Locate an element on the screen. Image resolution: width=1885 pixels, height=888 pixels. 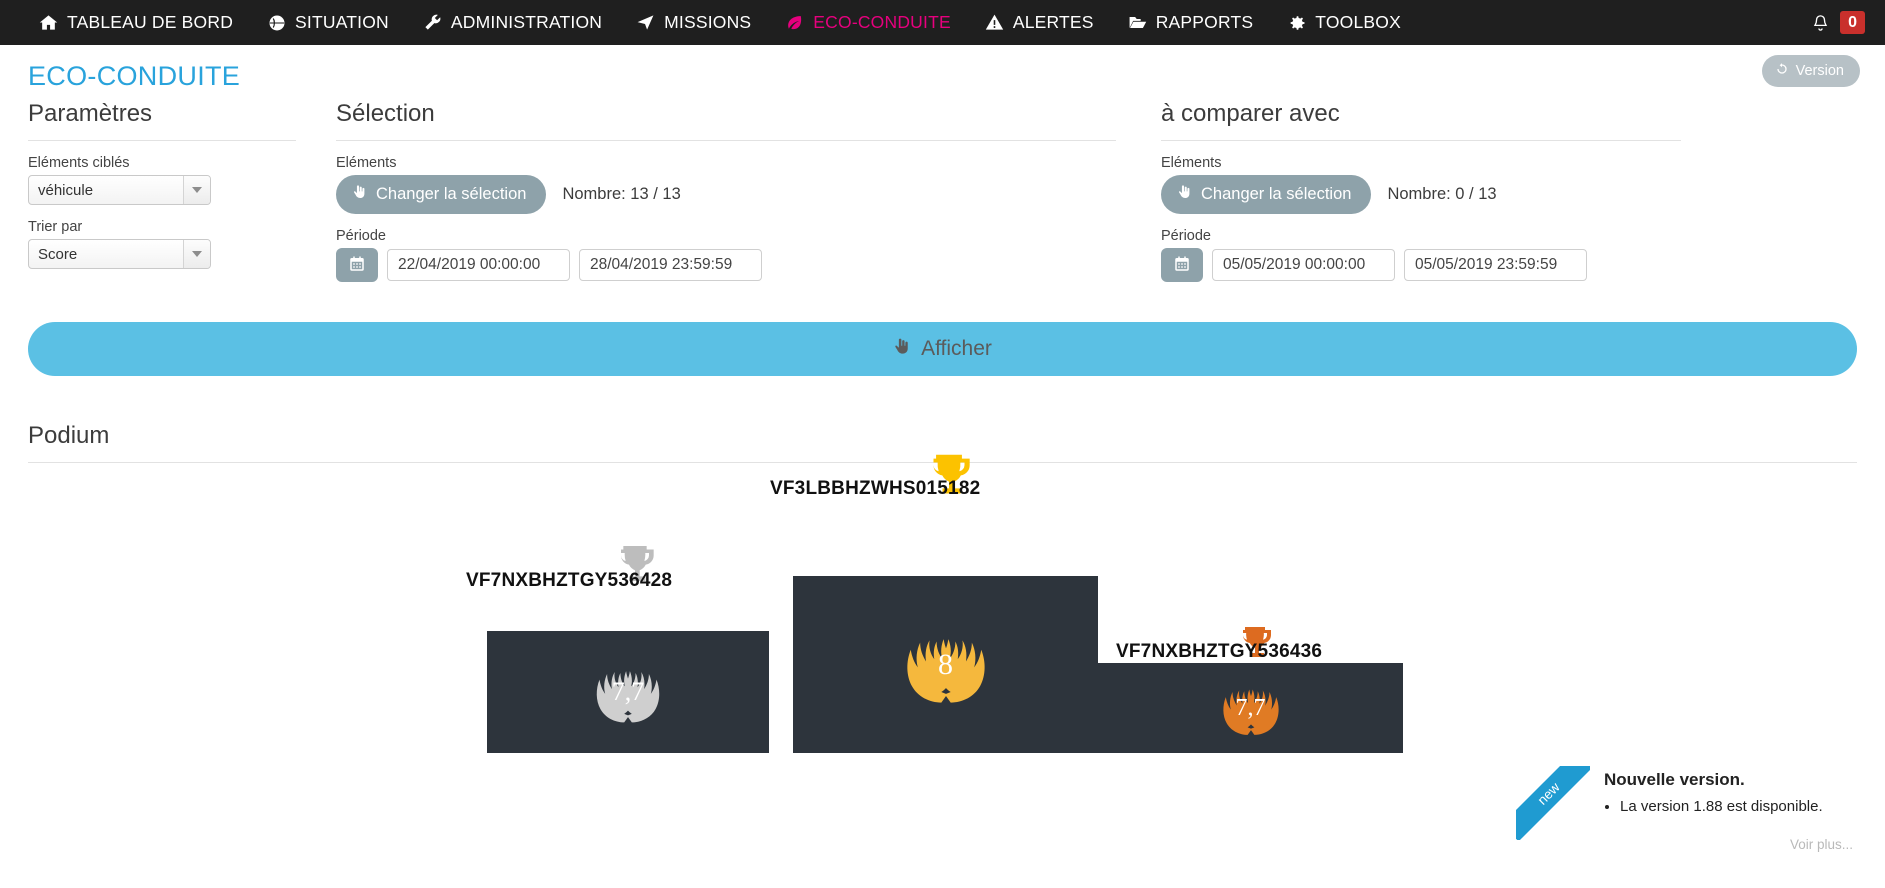
nav-item-situation: SITUATION is located at coordinates (328, 22).